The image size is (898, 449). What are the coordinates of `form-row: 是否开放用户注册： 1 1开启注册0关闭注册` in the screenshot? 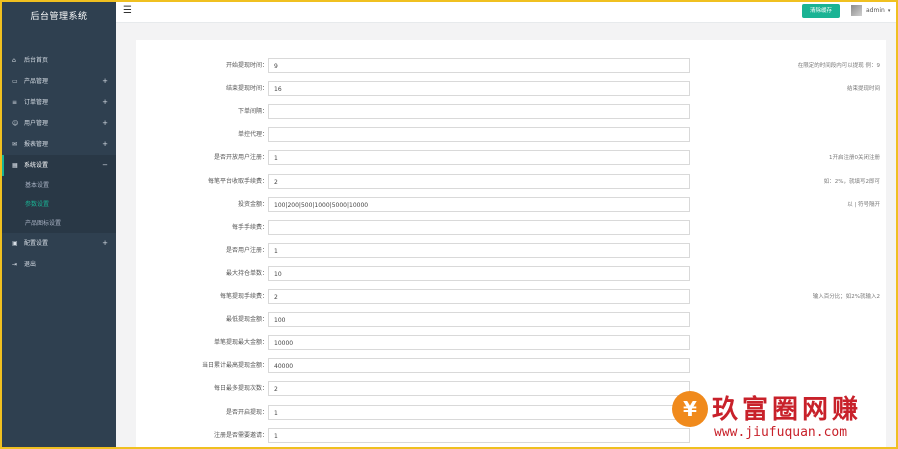 It's located at (511, 158).